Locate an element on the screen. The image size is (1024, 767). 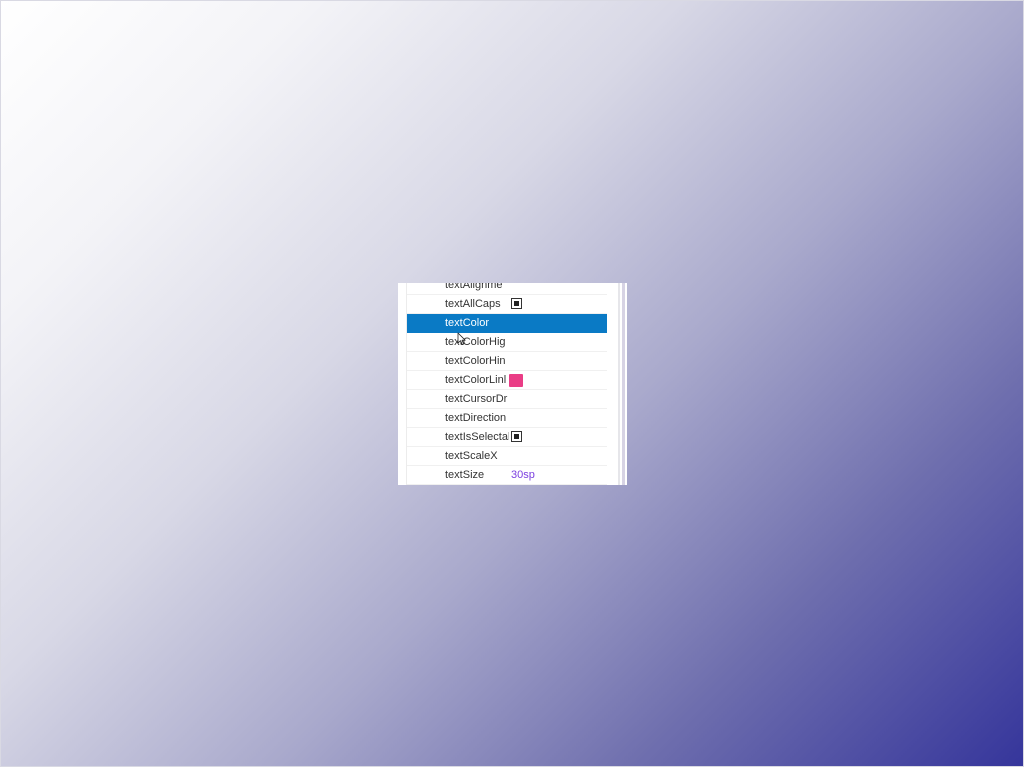
property-name: textAllCaps is located at coordinates (473, 304).